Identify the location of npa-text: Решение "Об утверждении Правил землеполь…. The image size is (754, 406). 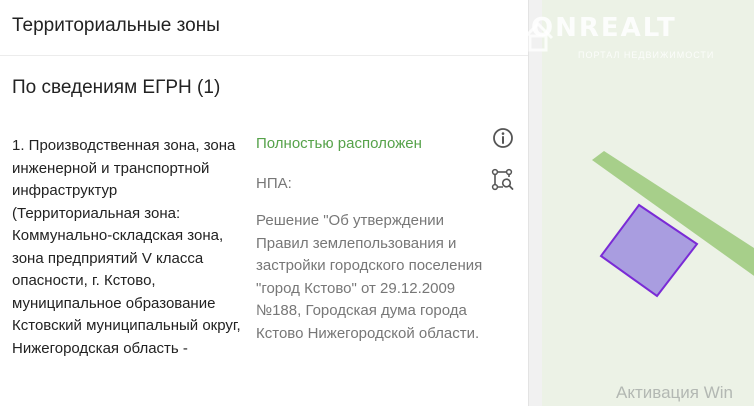
(369, 277).